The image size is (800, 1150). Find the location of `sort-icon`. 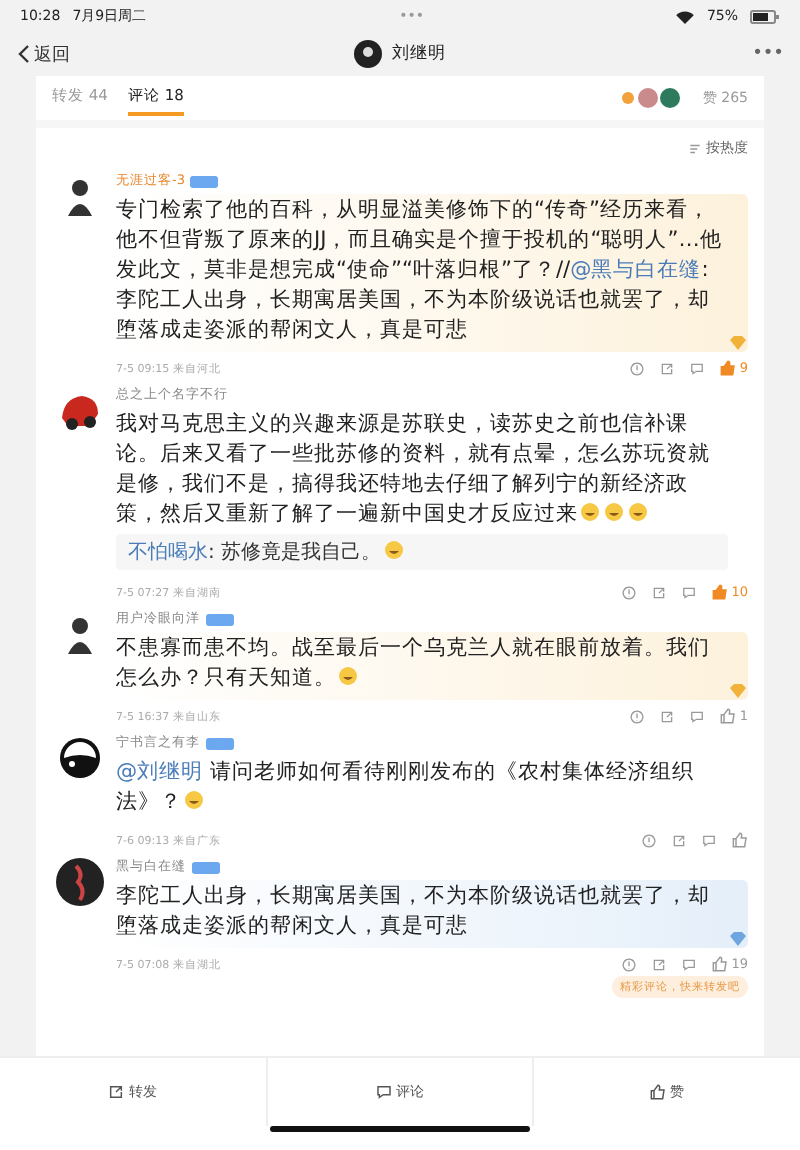

sort-icon is located at coordinates (695, 148).